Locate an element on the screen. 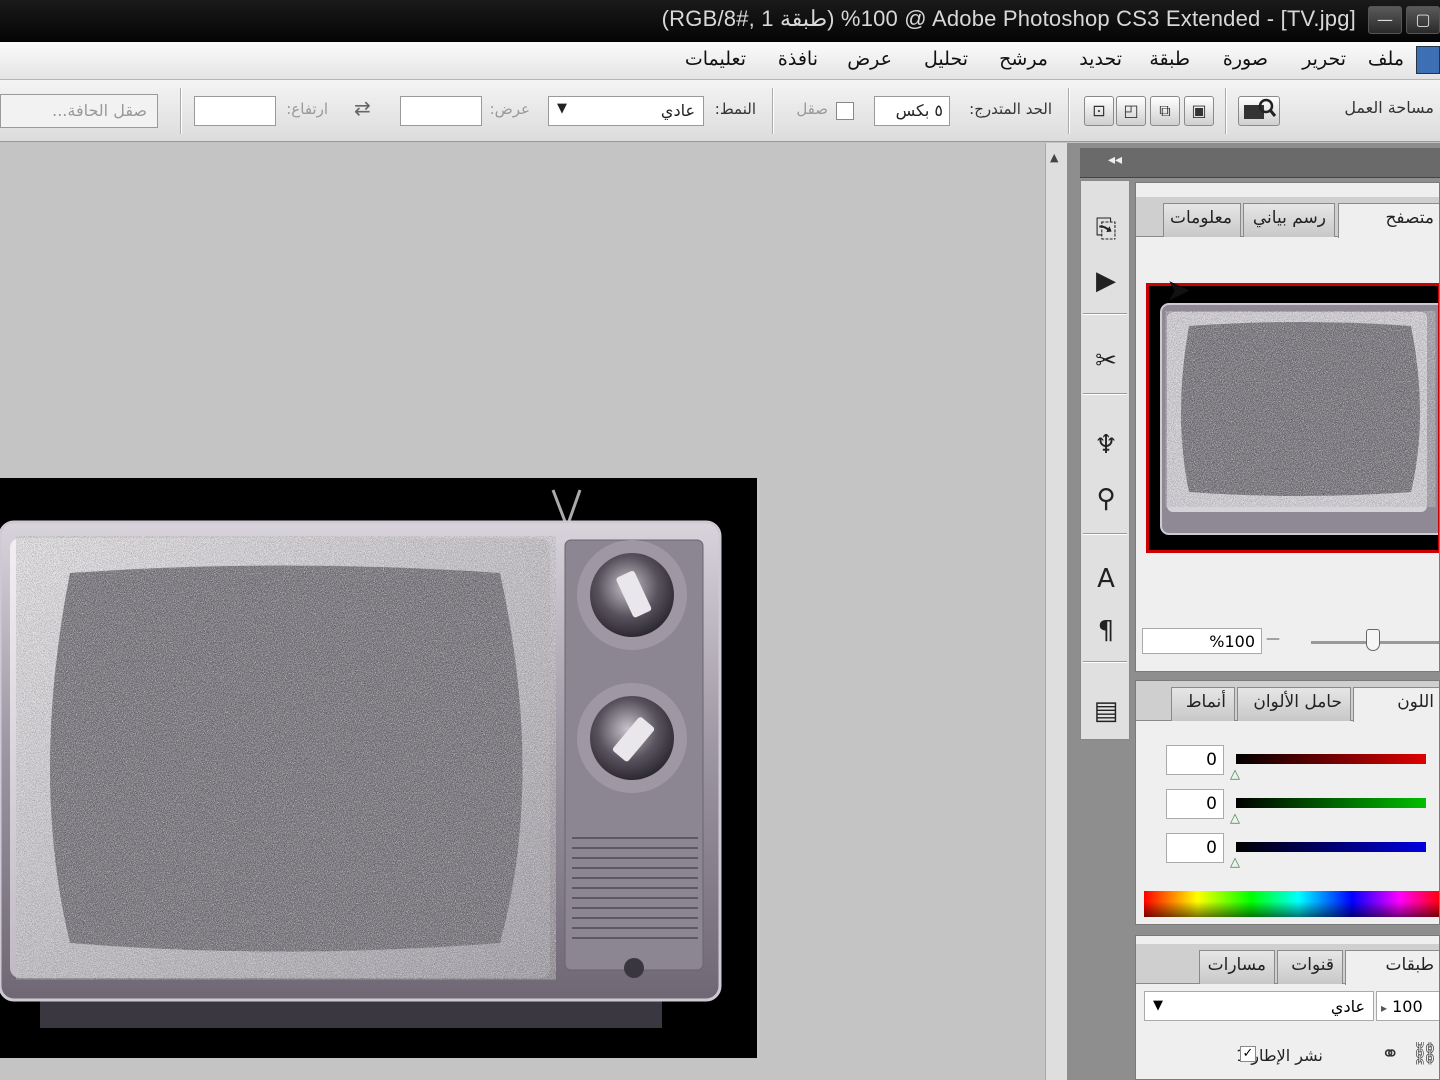 Image resolution: width=1440 pixels, height=1080 pixels. navigator-panel: متصفح × رسم بياني معلومات ➤ %100 — is located at coordinates (1287, 427).